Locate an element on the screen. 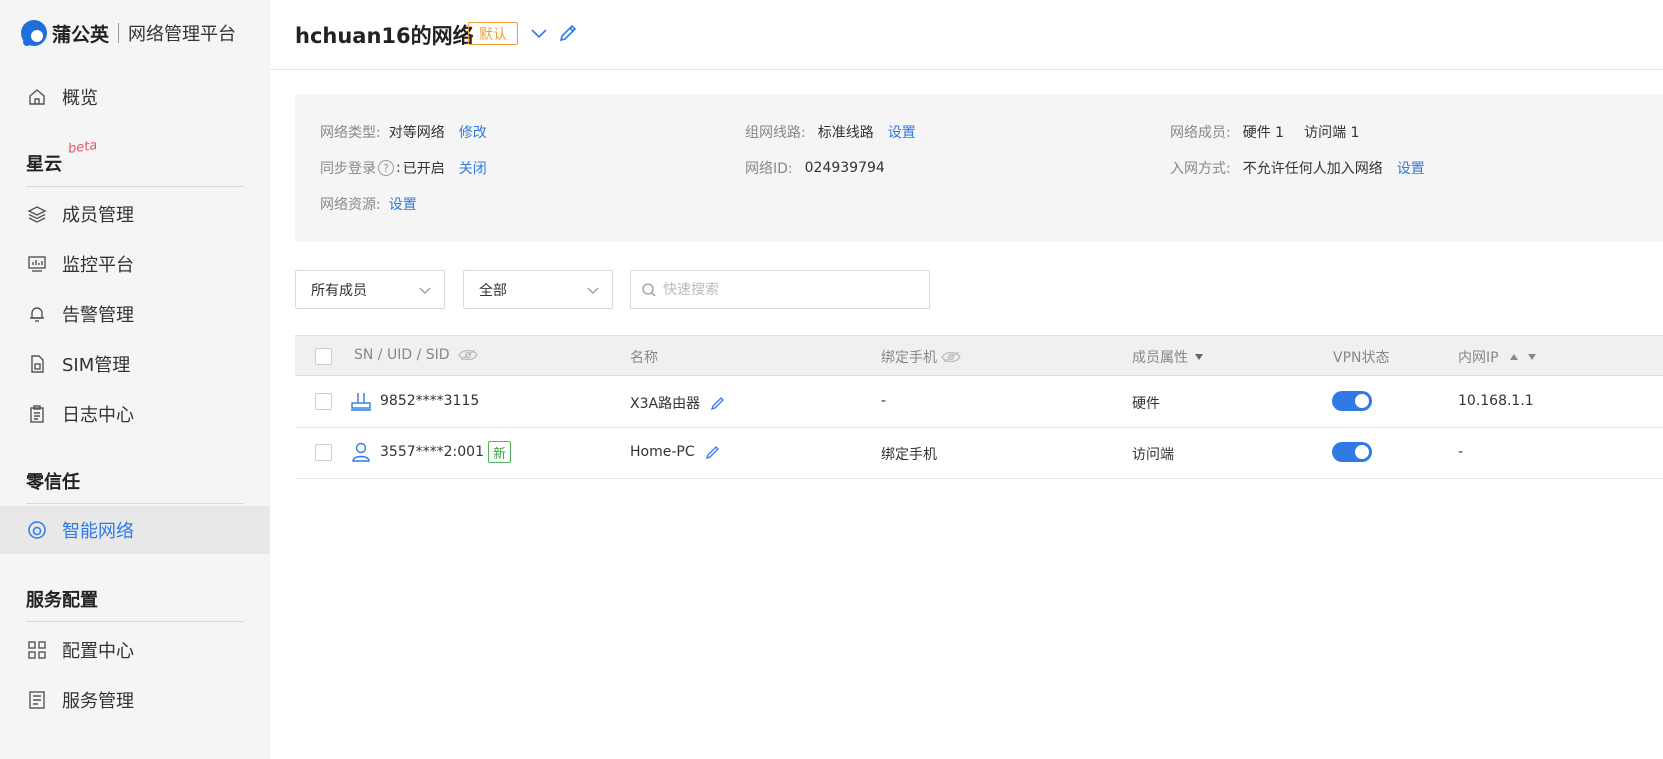 This screenshot has width=1663, height=759. route-row: 组网线路: 标准线路 设置 is located at coordinates (830, 132).